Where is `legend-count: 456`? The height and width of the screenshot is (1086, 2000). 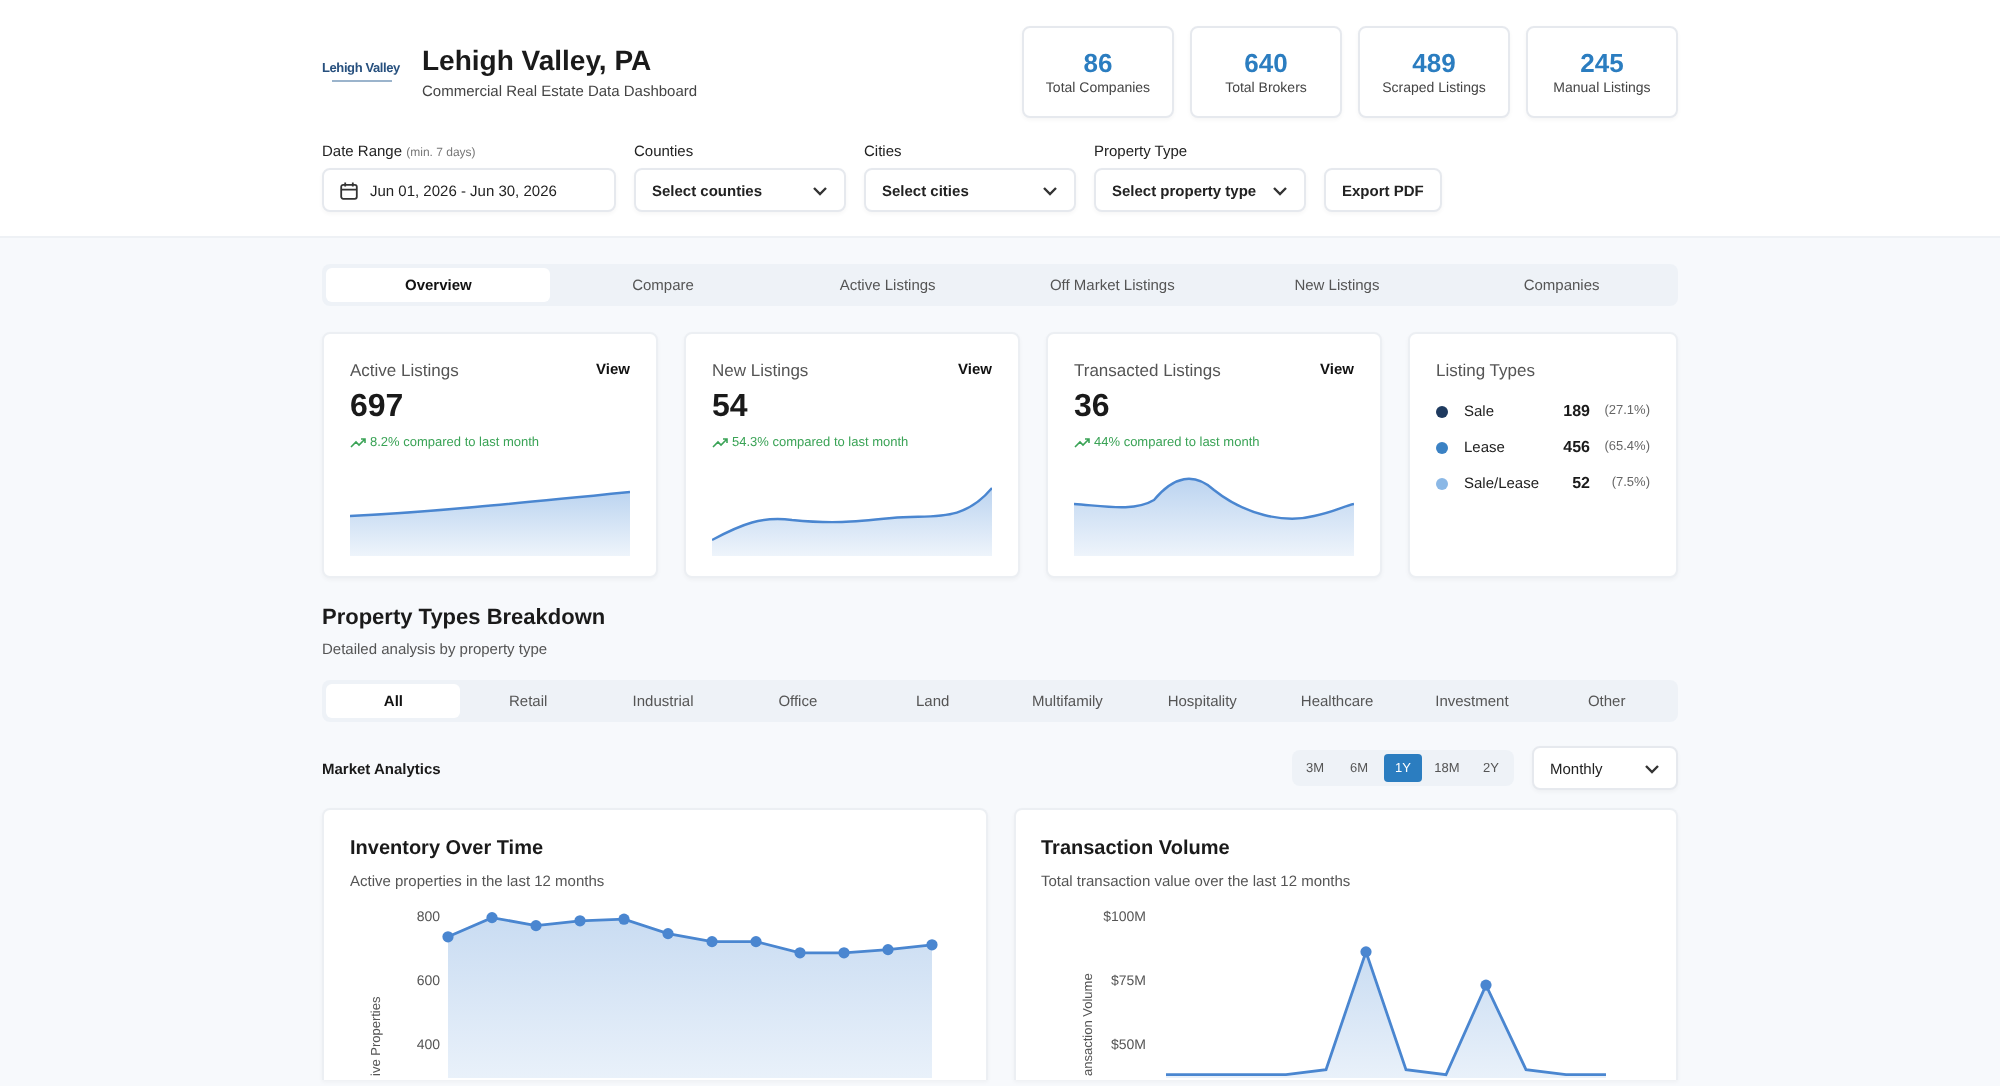
legend-count: 456 is located at coordinates (1576, 447).